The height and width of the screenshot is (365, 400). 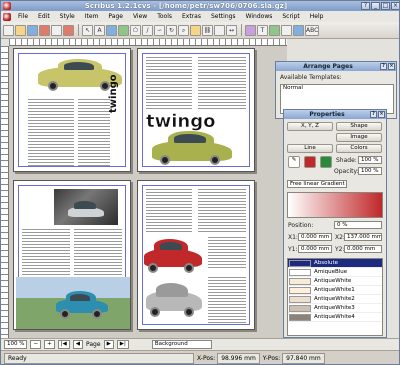 I want to click on menu-help: Help, so click(x=317, y=16).